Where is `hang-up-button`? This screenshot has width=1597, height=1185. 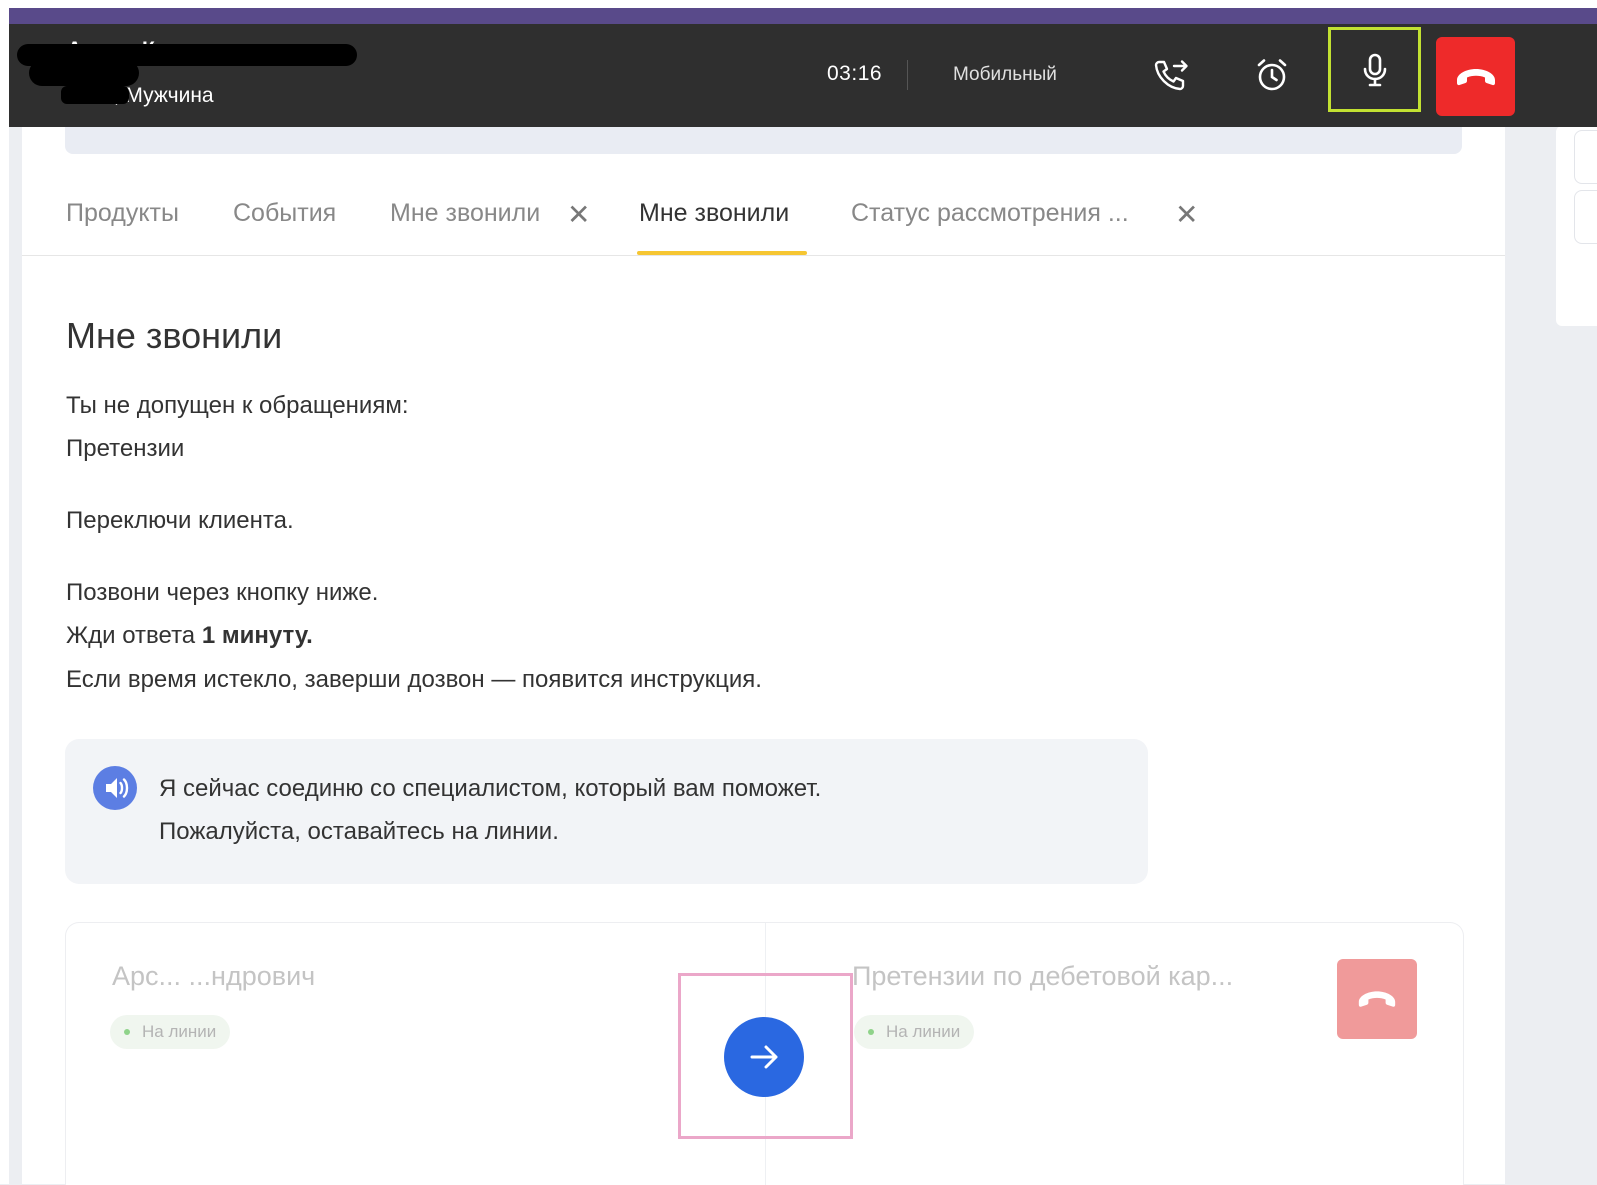
hang-up-button is located at coordinates (1475, 76).